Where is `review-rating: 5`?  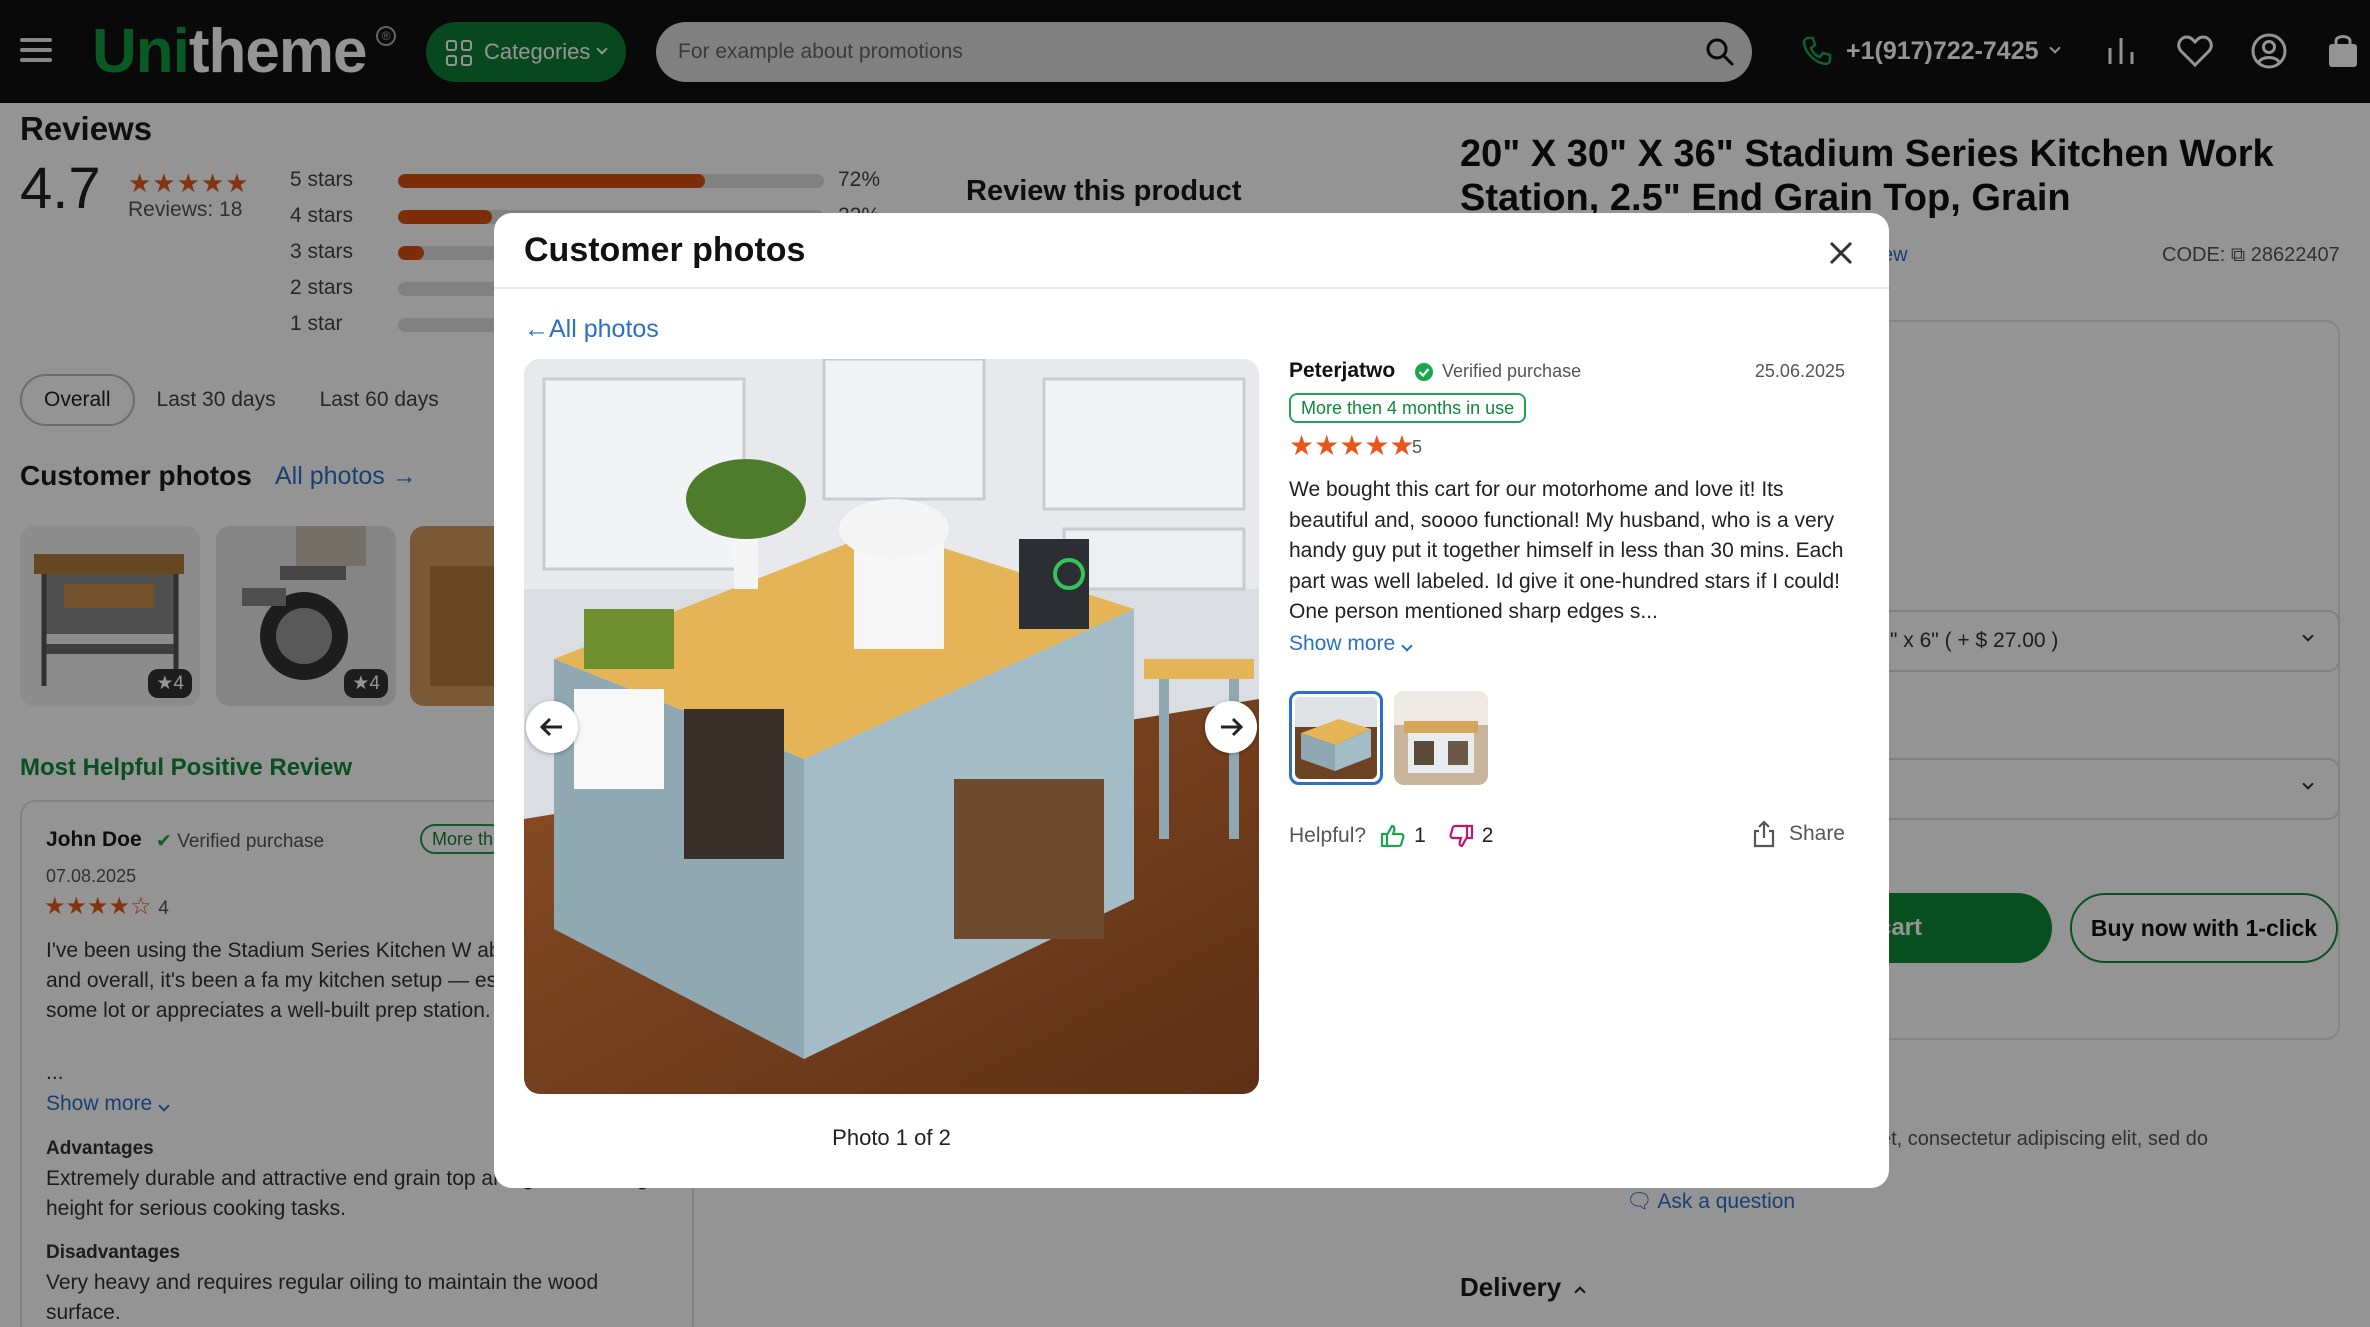 review-rating: 5 is located at coordinates (1417, 447).